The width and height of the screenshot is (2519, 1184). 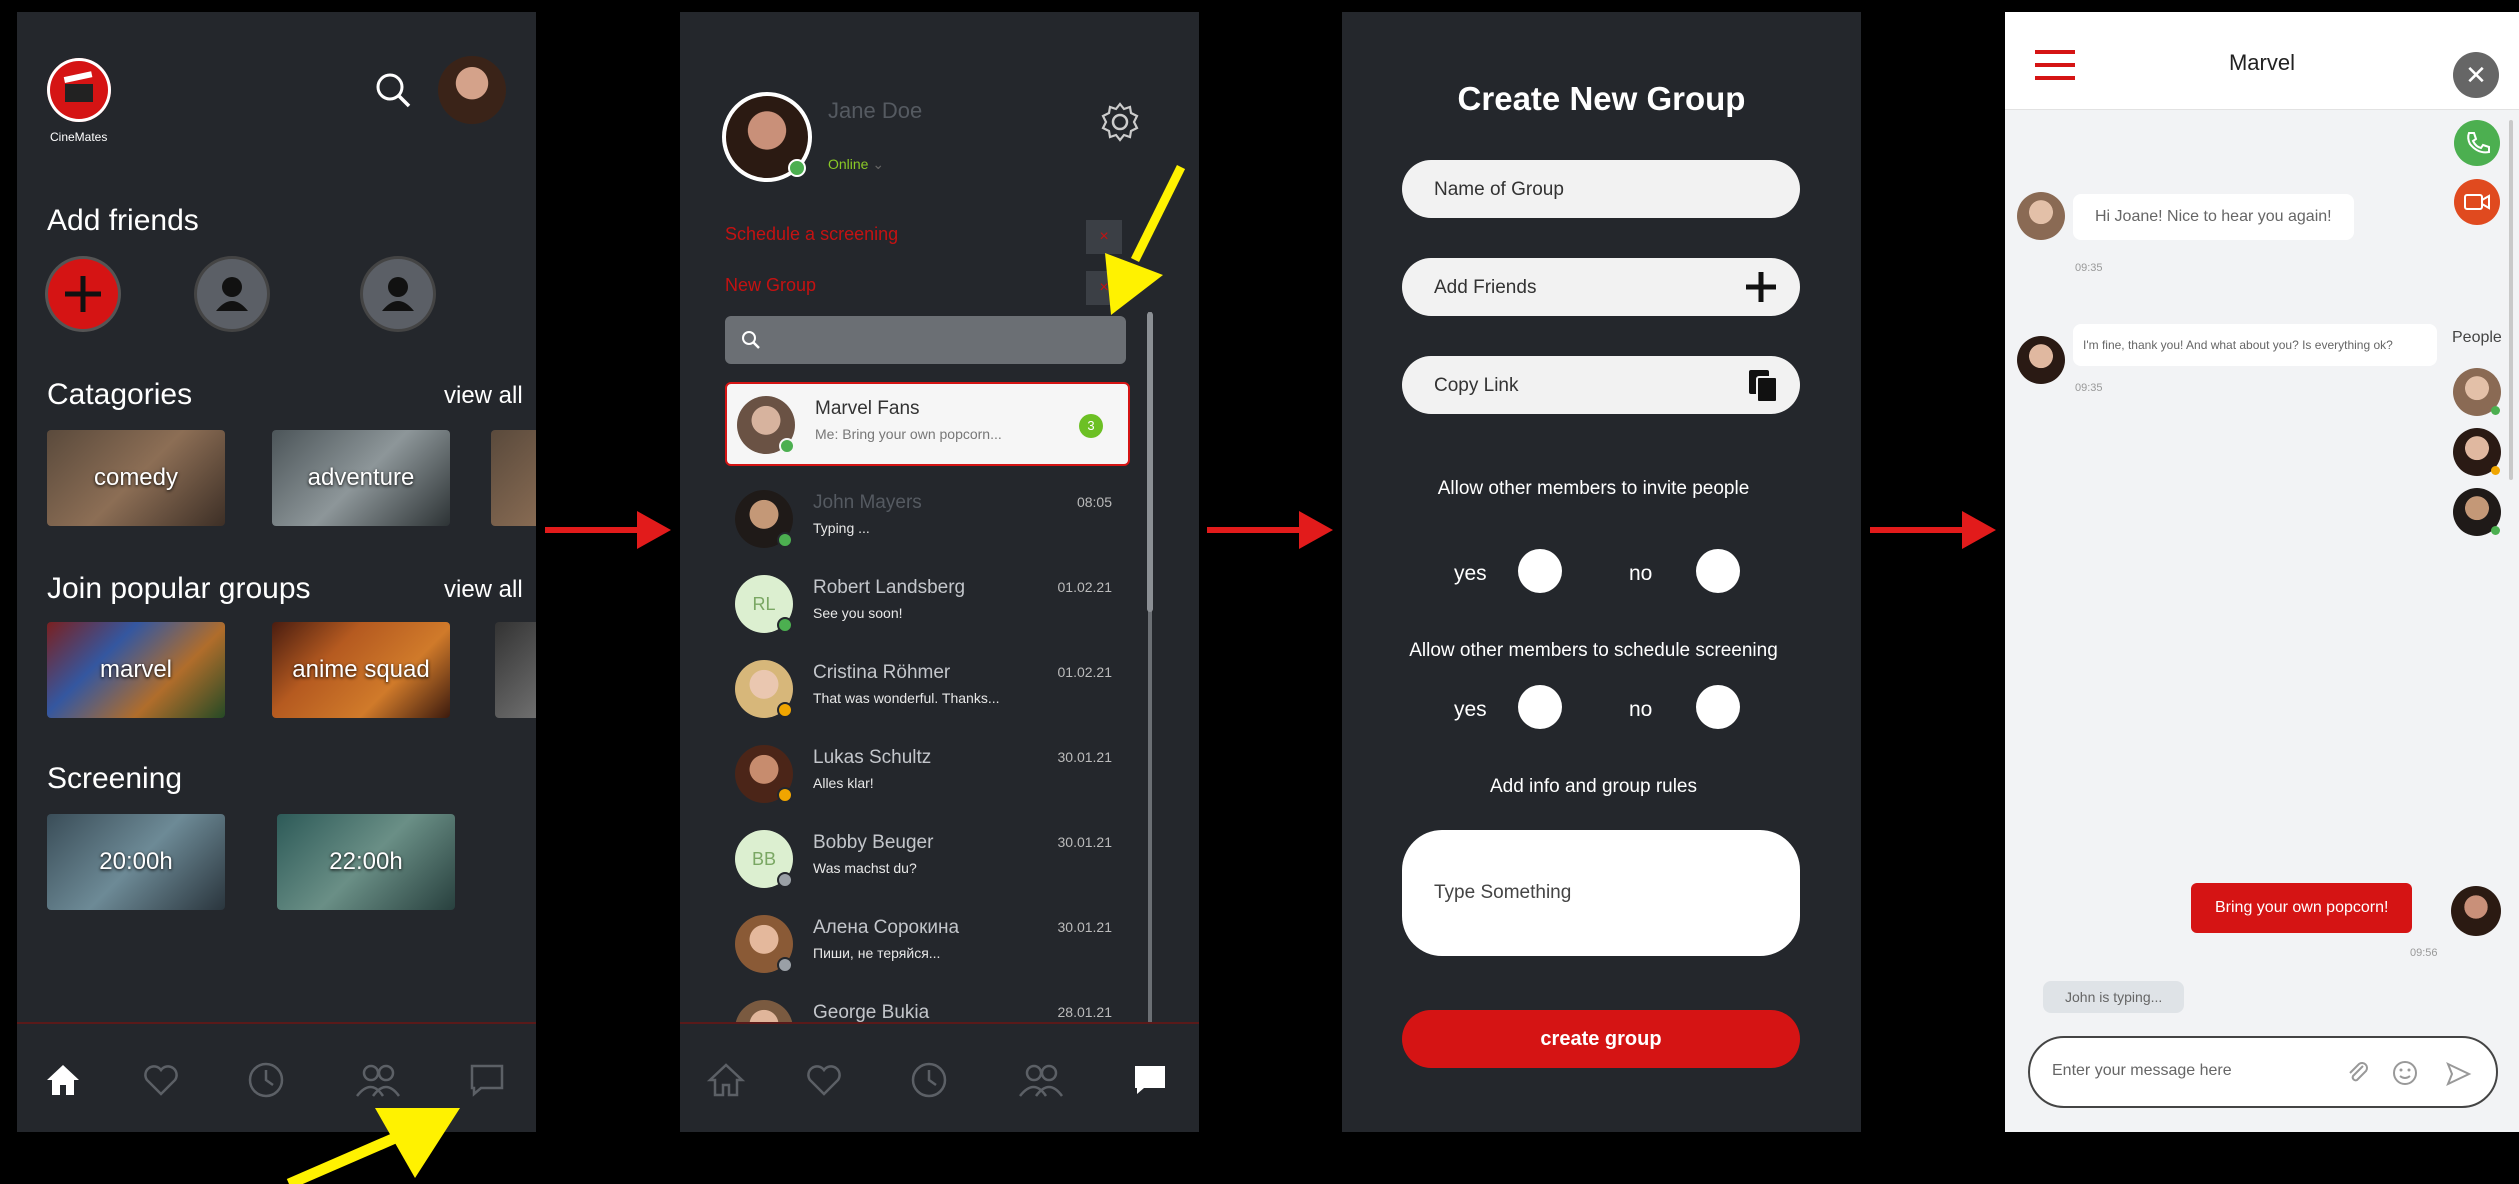 I want to click on schedule-yes-label: yes, so click(x=1470, y=709).